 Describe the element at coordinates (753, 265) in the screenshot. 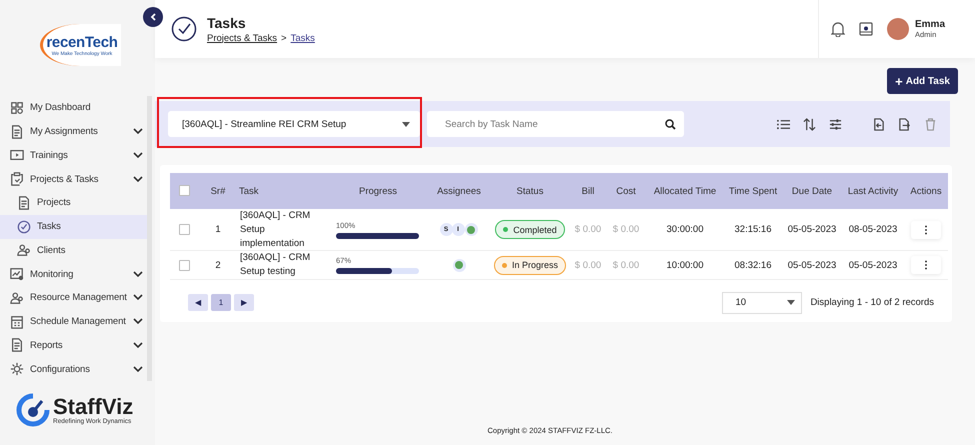

I see `table-cell: 08:32:16` at that location.